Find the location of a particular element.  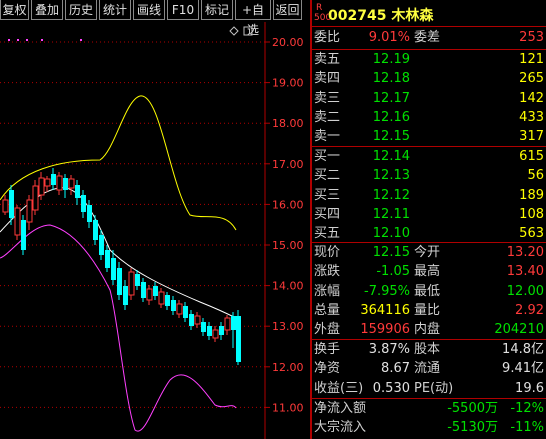

weicha-value: 253 is located at coordinates (531, 37).